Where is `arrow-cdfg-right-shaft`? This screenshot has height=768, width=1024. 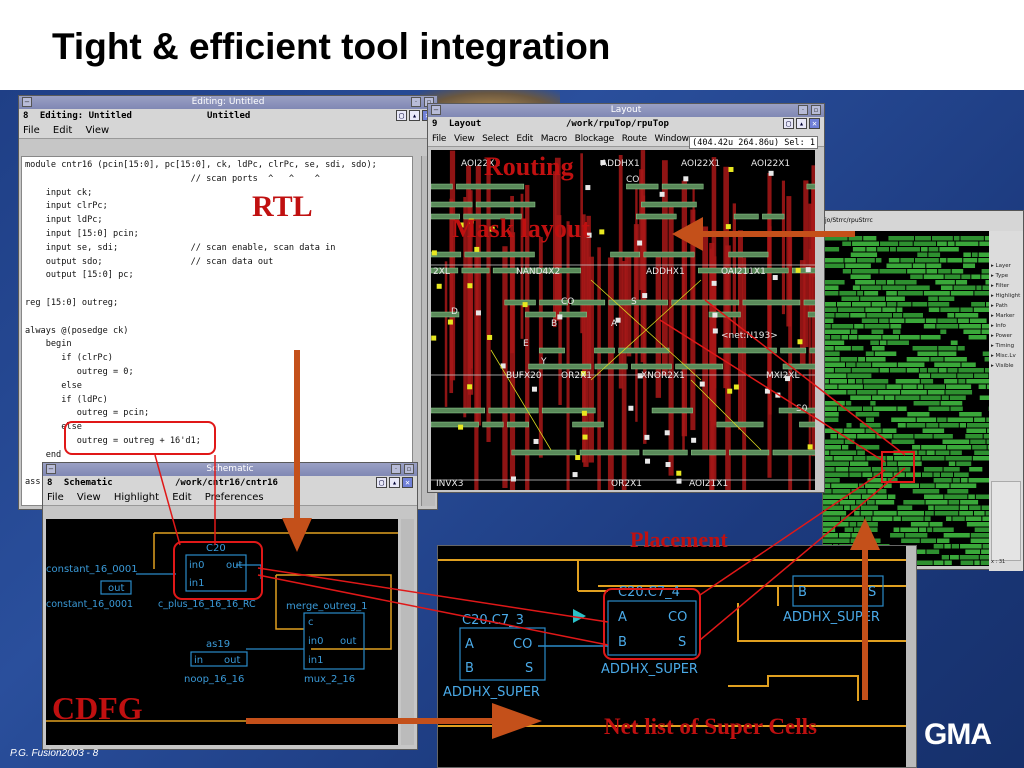 arrow-cdfg-right-shaft is located at coordinates (376, 721).